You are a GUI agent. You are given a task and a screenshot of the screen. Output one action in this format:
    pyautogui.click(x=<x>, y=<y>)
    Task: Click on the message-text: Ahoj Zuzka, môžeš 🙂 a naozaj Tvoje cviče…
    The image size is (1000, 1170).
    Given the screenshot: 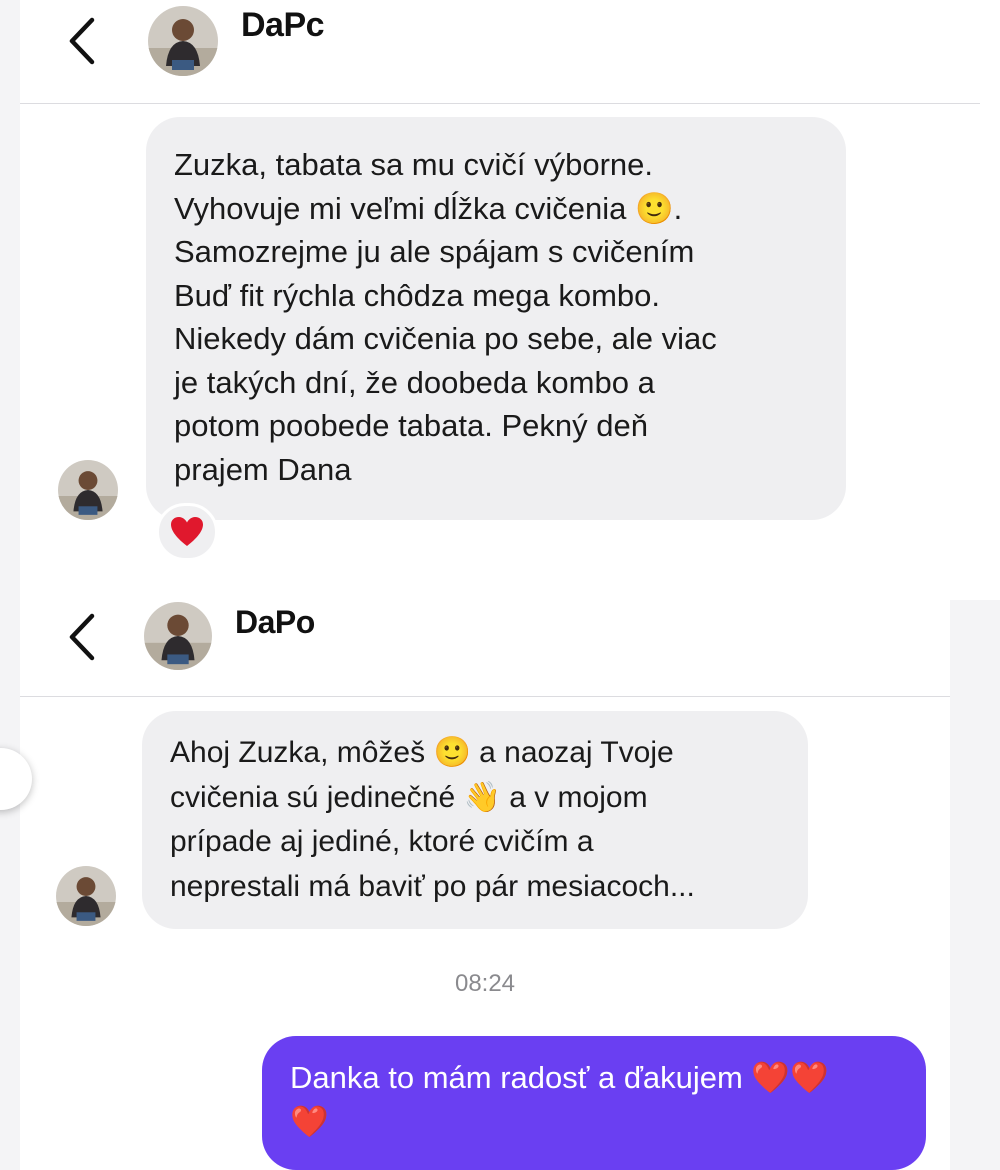 What is the action you would take?
    pyautogui.click(x=432, y=819)
    